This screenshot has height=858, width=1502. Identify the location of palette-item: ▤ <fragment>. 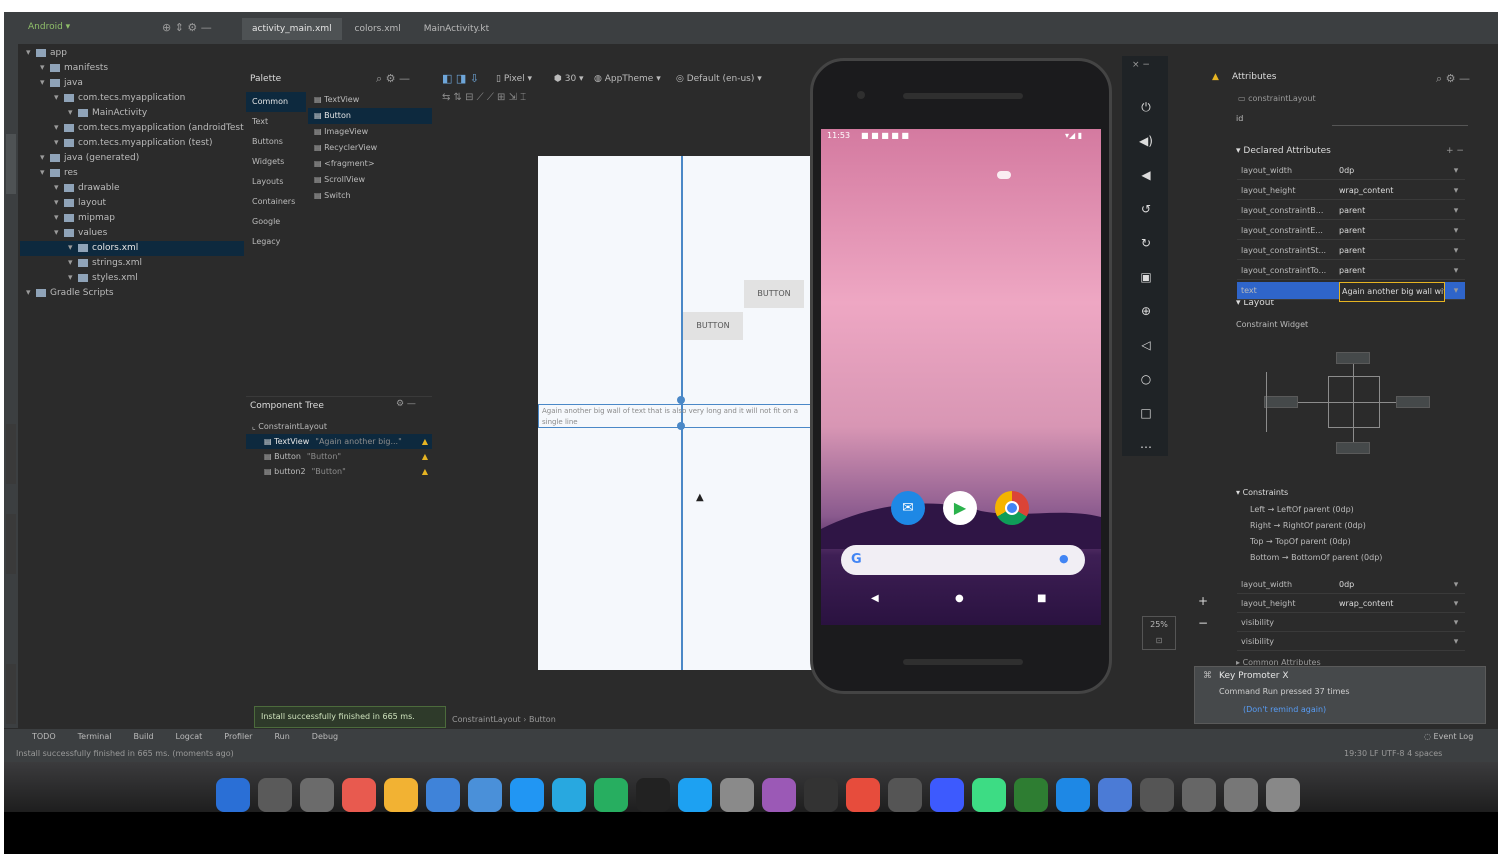
(370, 164).